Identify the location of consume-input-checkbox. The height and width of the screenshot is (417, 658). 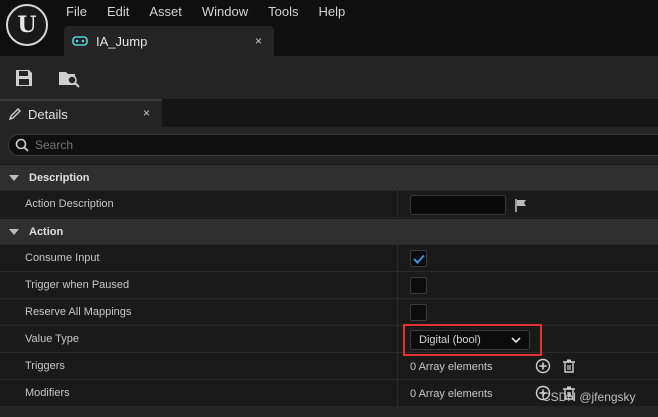
(418, 258).